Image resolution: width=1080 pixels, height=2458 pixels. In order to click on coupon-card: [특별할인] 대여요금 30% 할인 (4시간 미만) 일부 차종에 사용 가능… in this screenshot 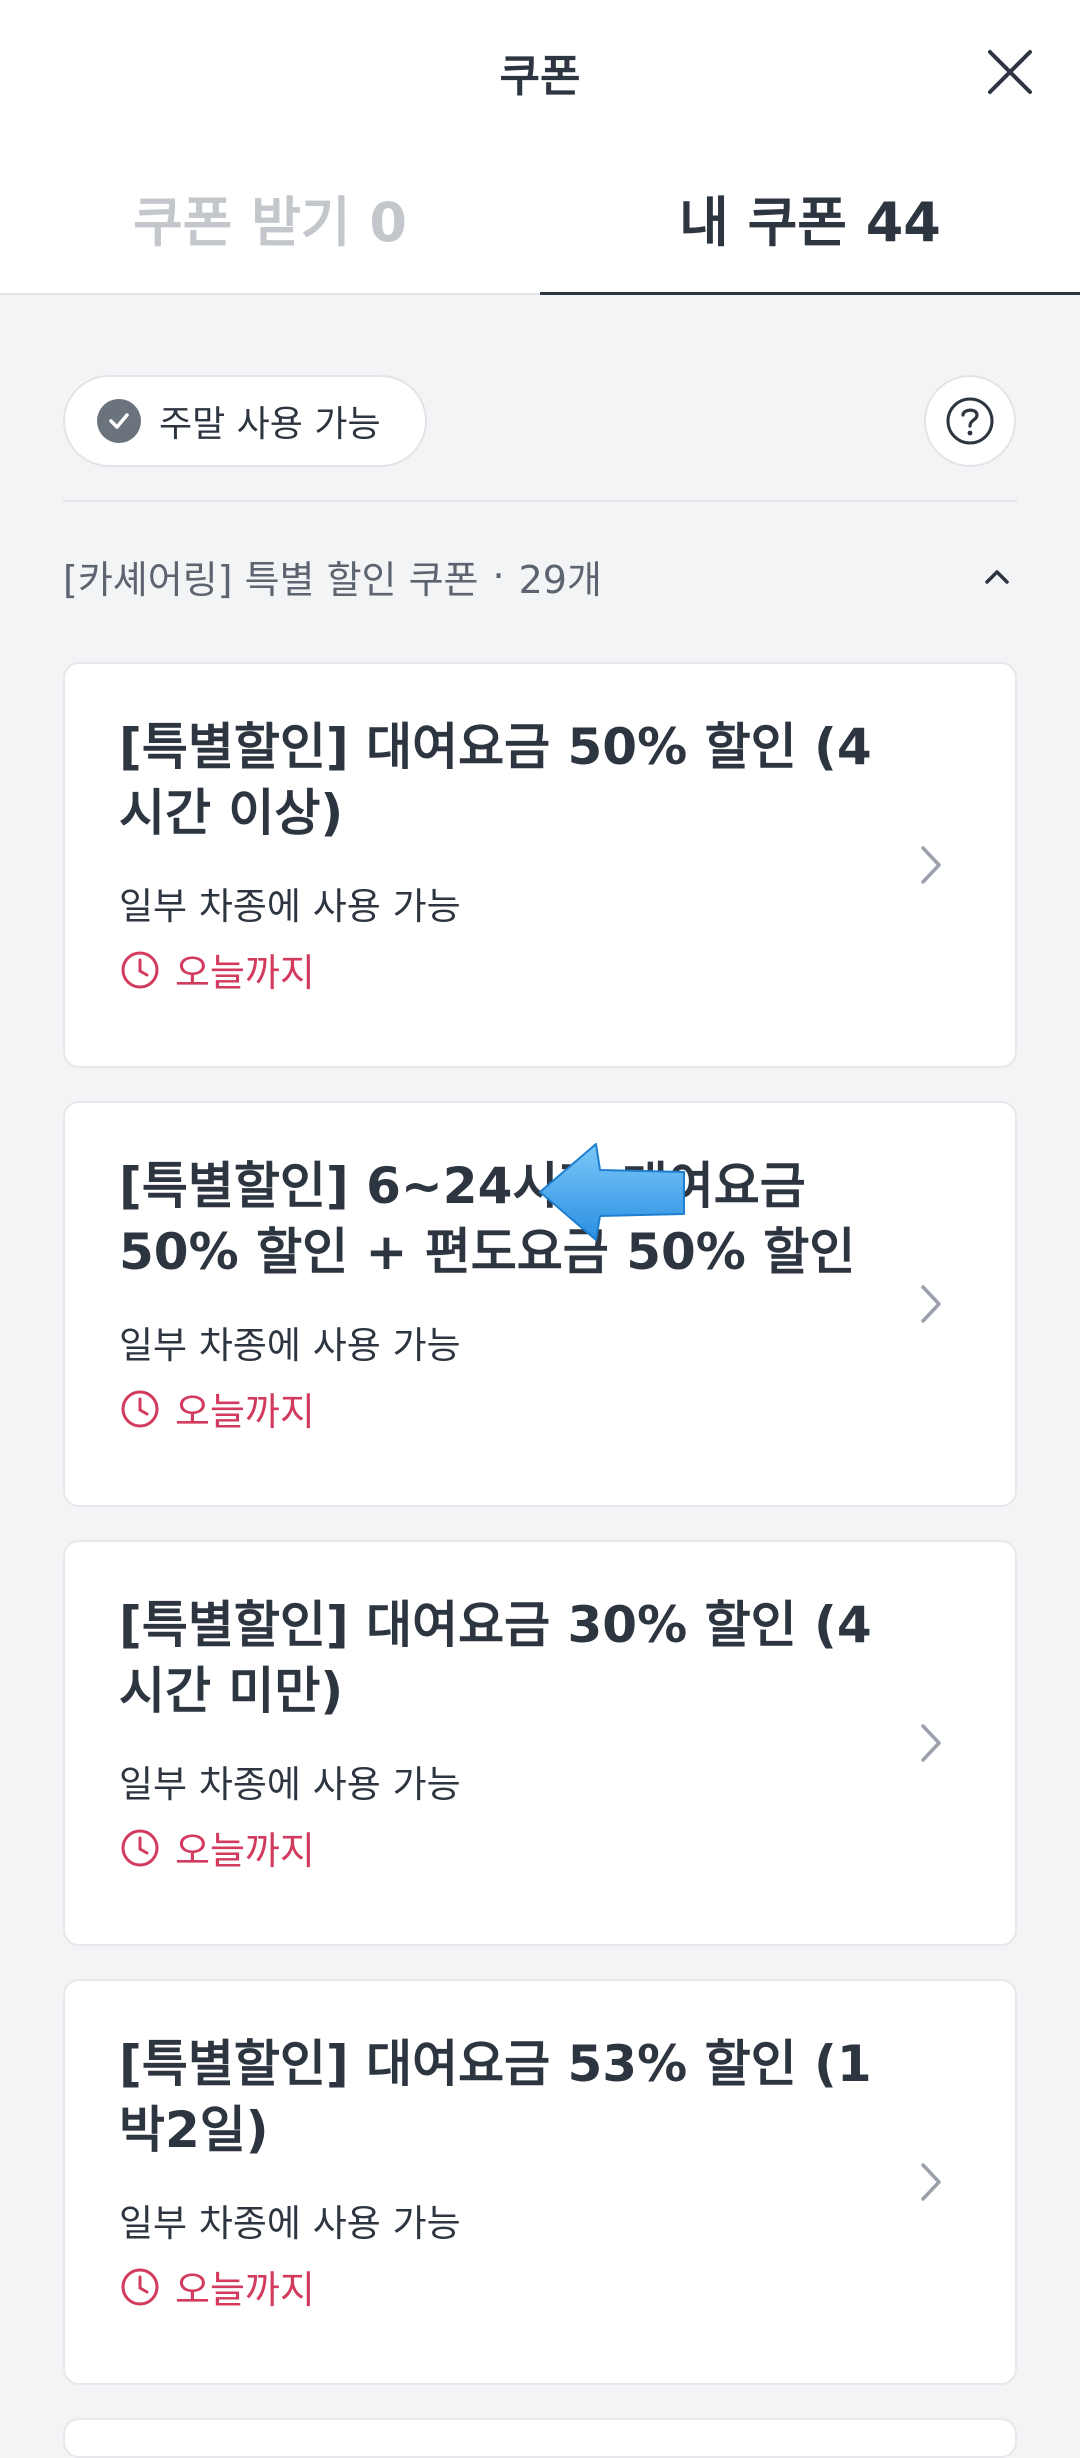, I will do `click(540, 1743)`.